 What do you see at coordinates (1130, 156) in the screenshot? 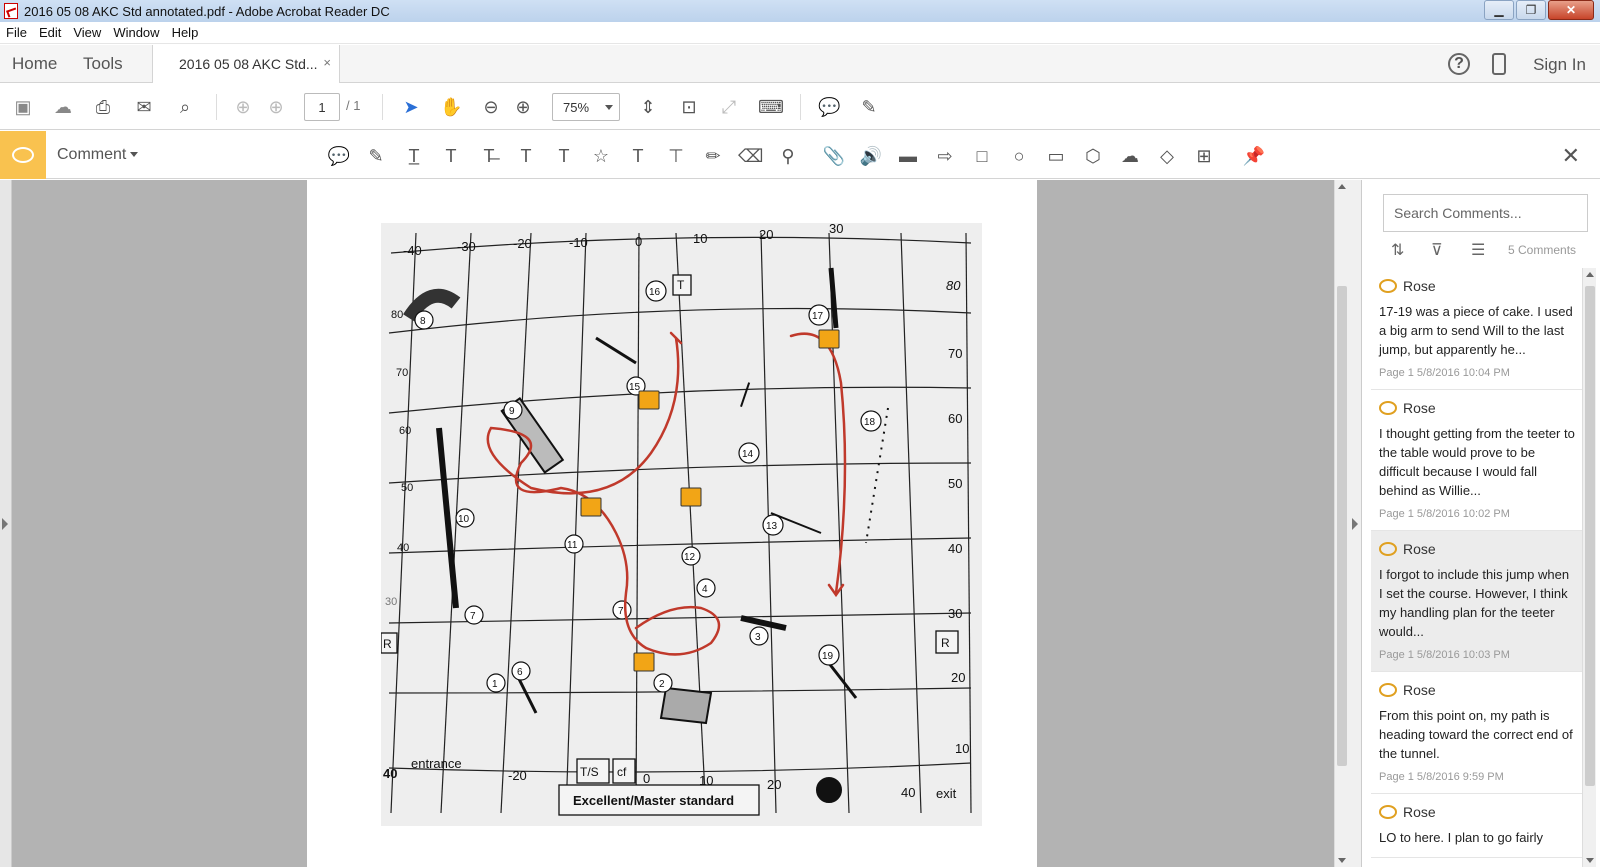
I see `cloud-tool-icon: ☁` at bounding box center [1130, 156].